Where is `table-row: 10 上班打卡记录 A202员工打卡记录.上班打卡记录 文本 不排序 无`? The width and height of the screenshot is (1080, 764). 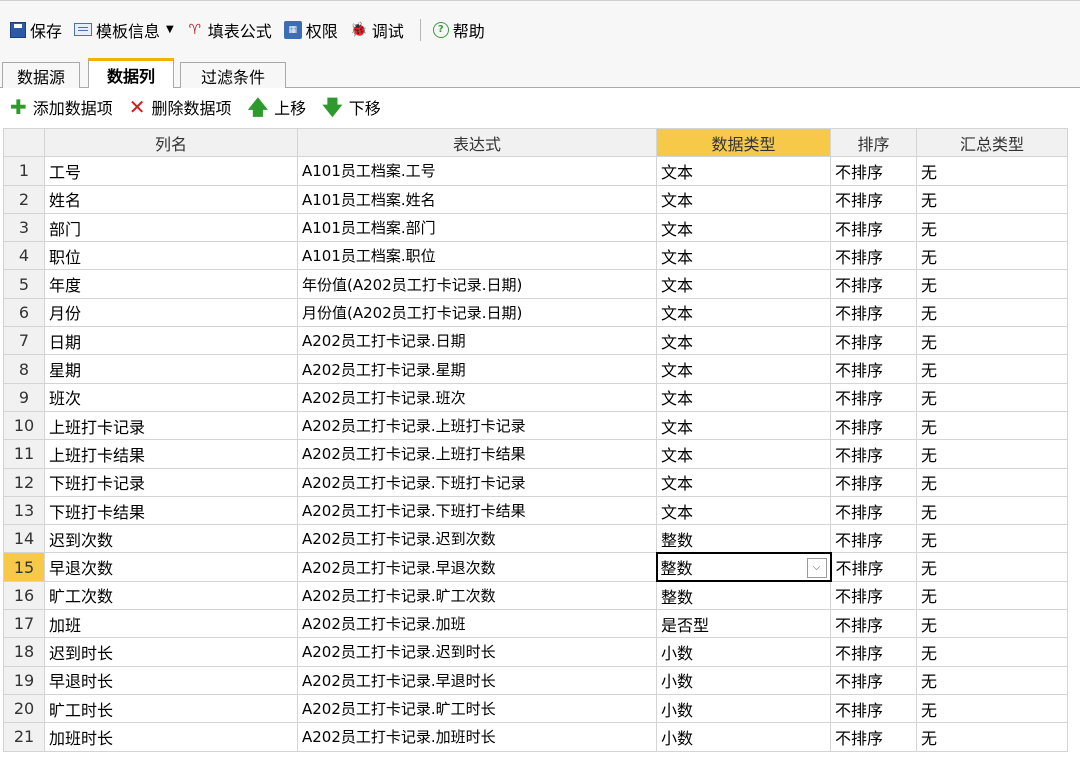
table-row: 10 上班打卡记录 A202员工打卡记录.上班打卡记录 文本 不排序 无 is located at coordinates (535, 425).